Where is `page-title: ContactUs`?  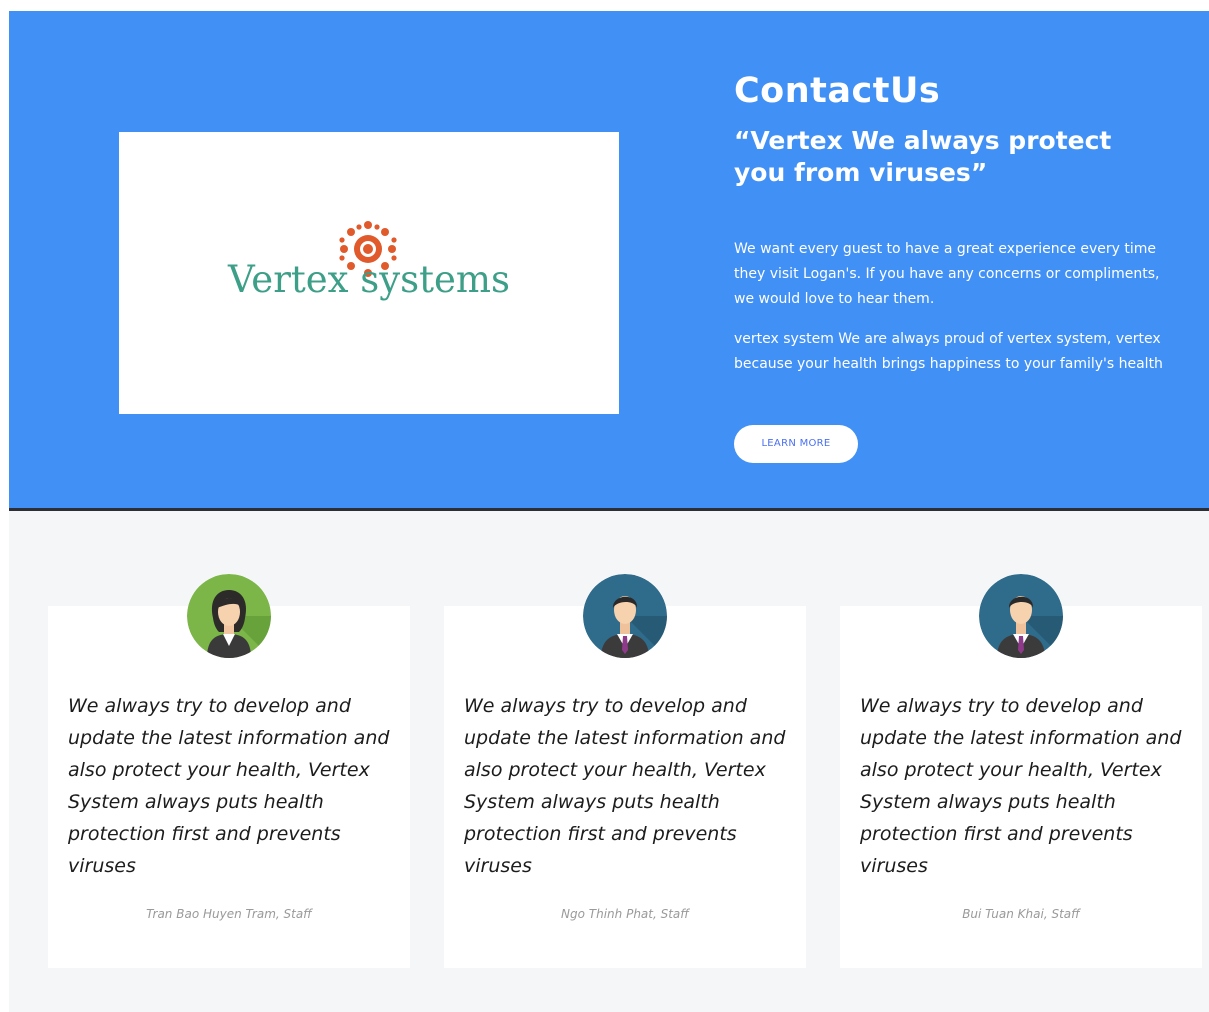
page-title: ContactUs is located at coordinates (837, 91).